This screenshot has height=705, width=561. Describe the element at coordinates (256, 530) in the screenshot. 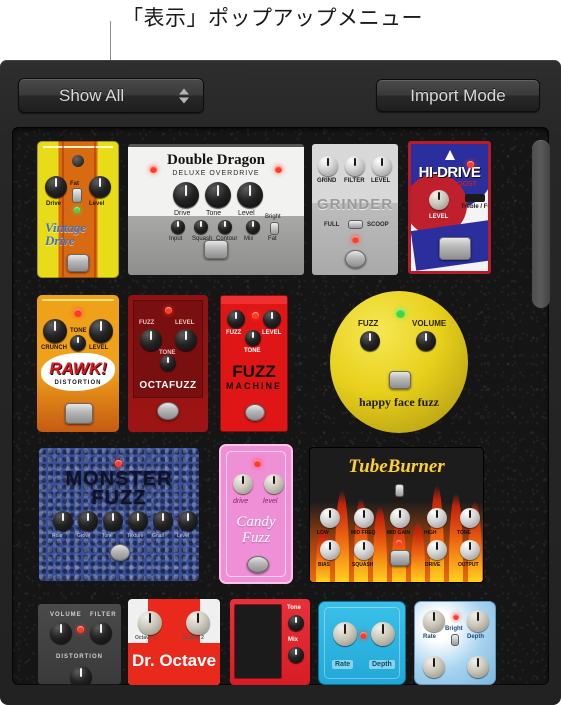

I see `pedal-title: Candy Fuzz` at that location.